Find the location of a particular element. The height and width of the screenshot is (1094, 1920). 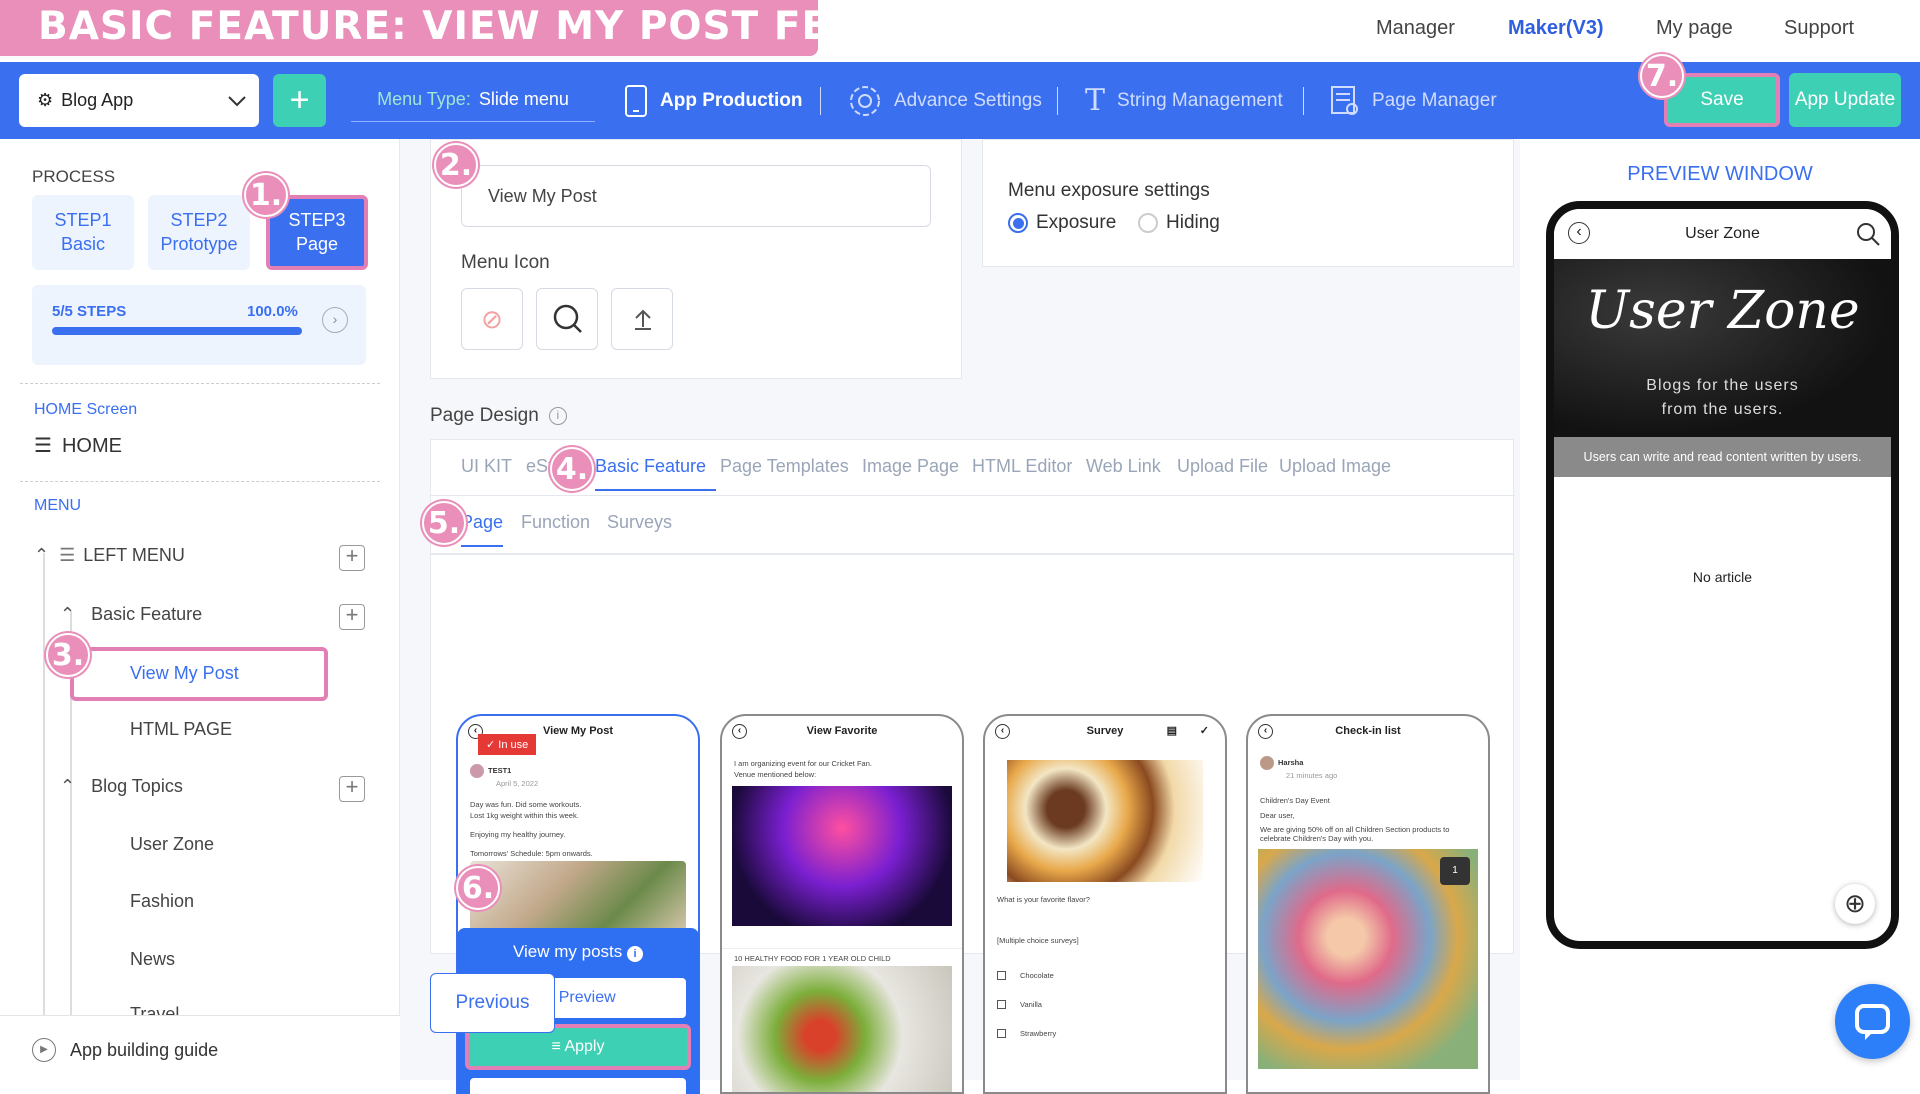

card-line: Lost 1kg weight within this week. is located at coordinates (524, 815).